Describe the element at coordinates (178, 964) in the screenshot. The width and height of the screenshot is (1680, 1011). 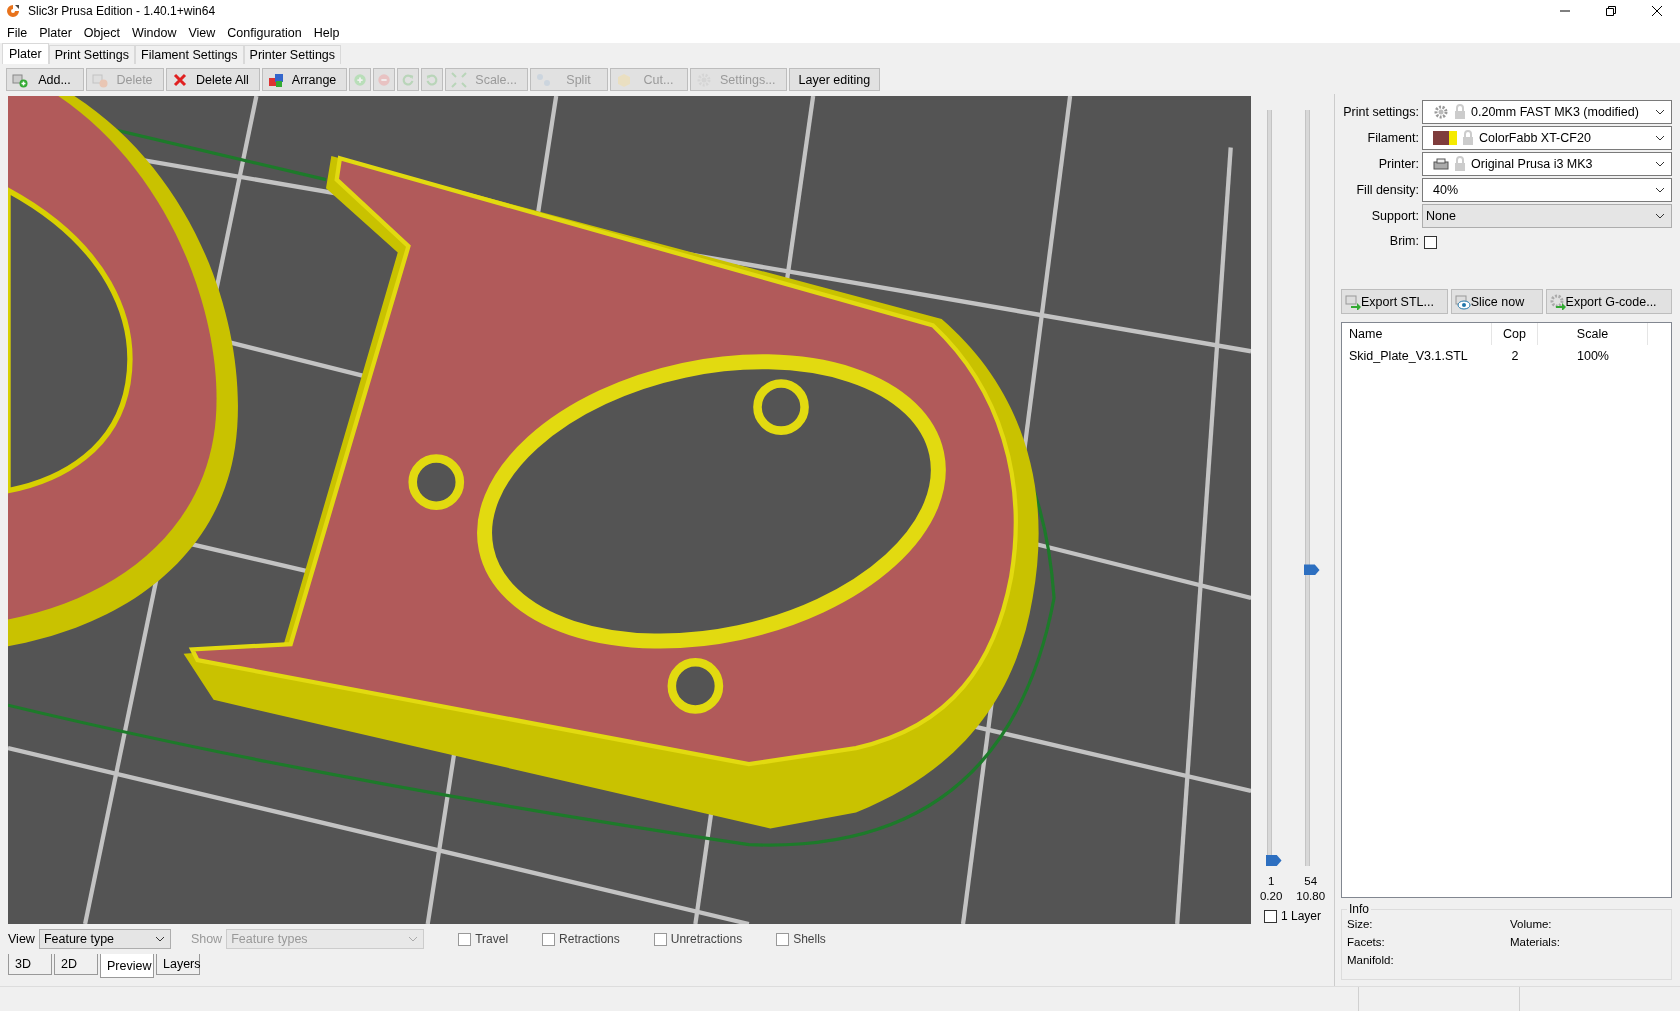
I see `tab: Layers` at that location.